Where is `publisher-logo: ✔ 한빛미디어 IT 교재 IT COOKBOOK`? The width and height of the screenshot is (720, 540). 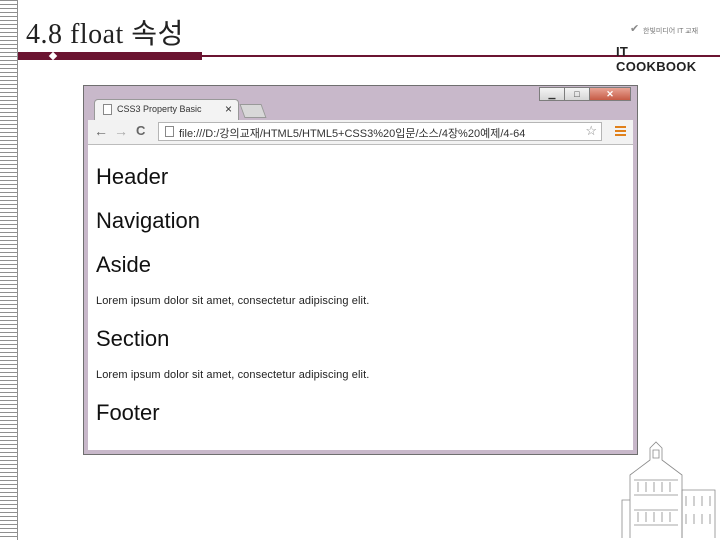
publisher-logo: ✔ 한빛미디어 IT 교재 IT COOKBOOK is located at coordinates (660, 48).